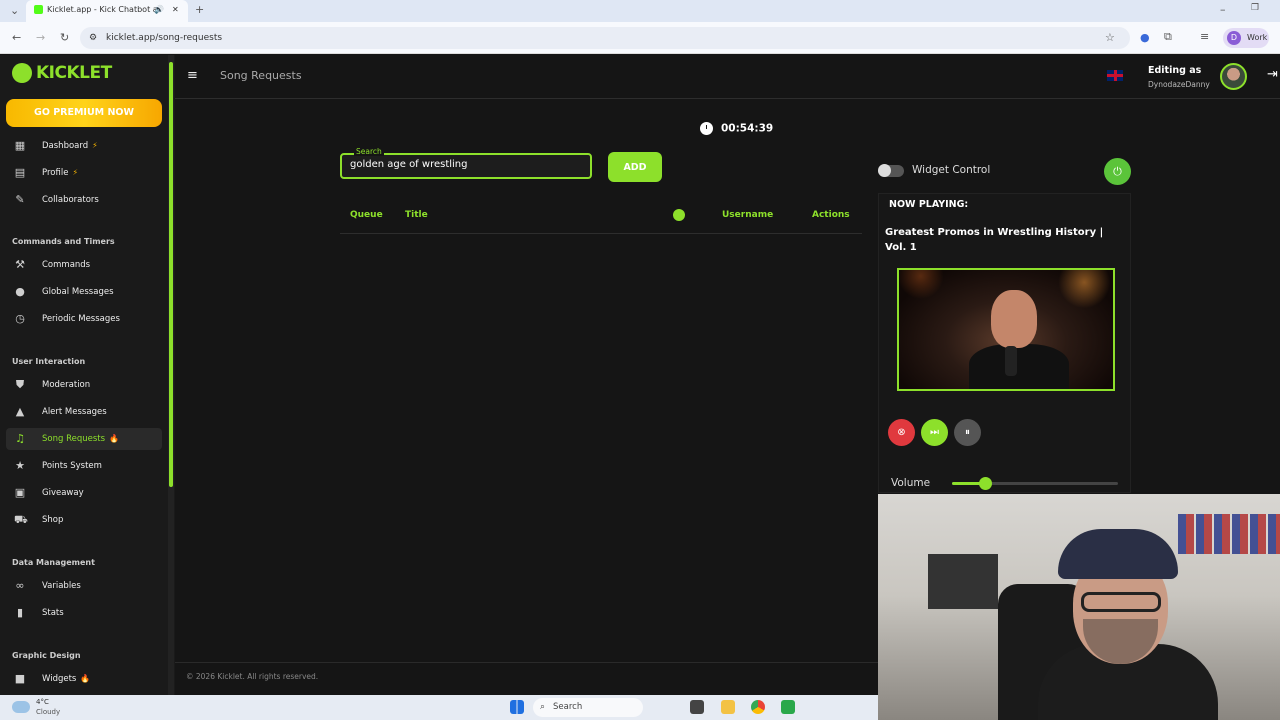 The image size is (1280, 720). What do you see at coordinates (1118, 554) in the screenshot?
I see `webcam-person-cap` at bounding box center [1118, 554].